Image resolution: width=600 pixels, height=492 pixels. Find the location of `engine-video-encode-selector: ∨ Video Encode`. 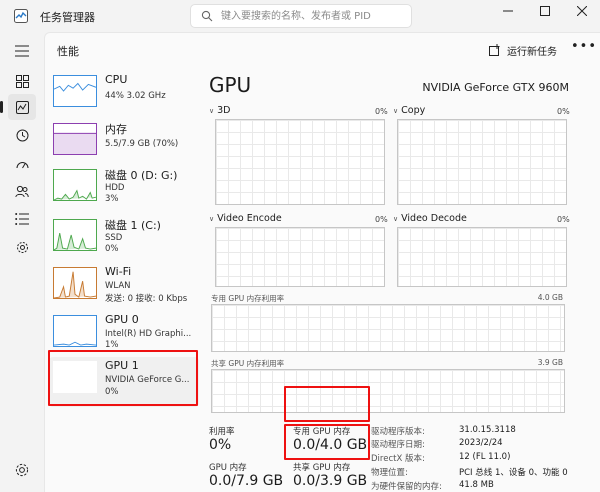

engine-video-encode-selector: ∨ Video Encode is located at coordinates (245, 218).